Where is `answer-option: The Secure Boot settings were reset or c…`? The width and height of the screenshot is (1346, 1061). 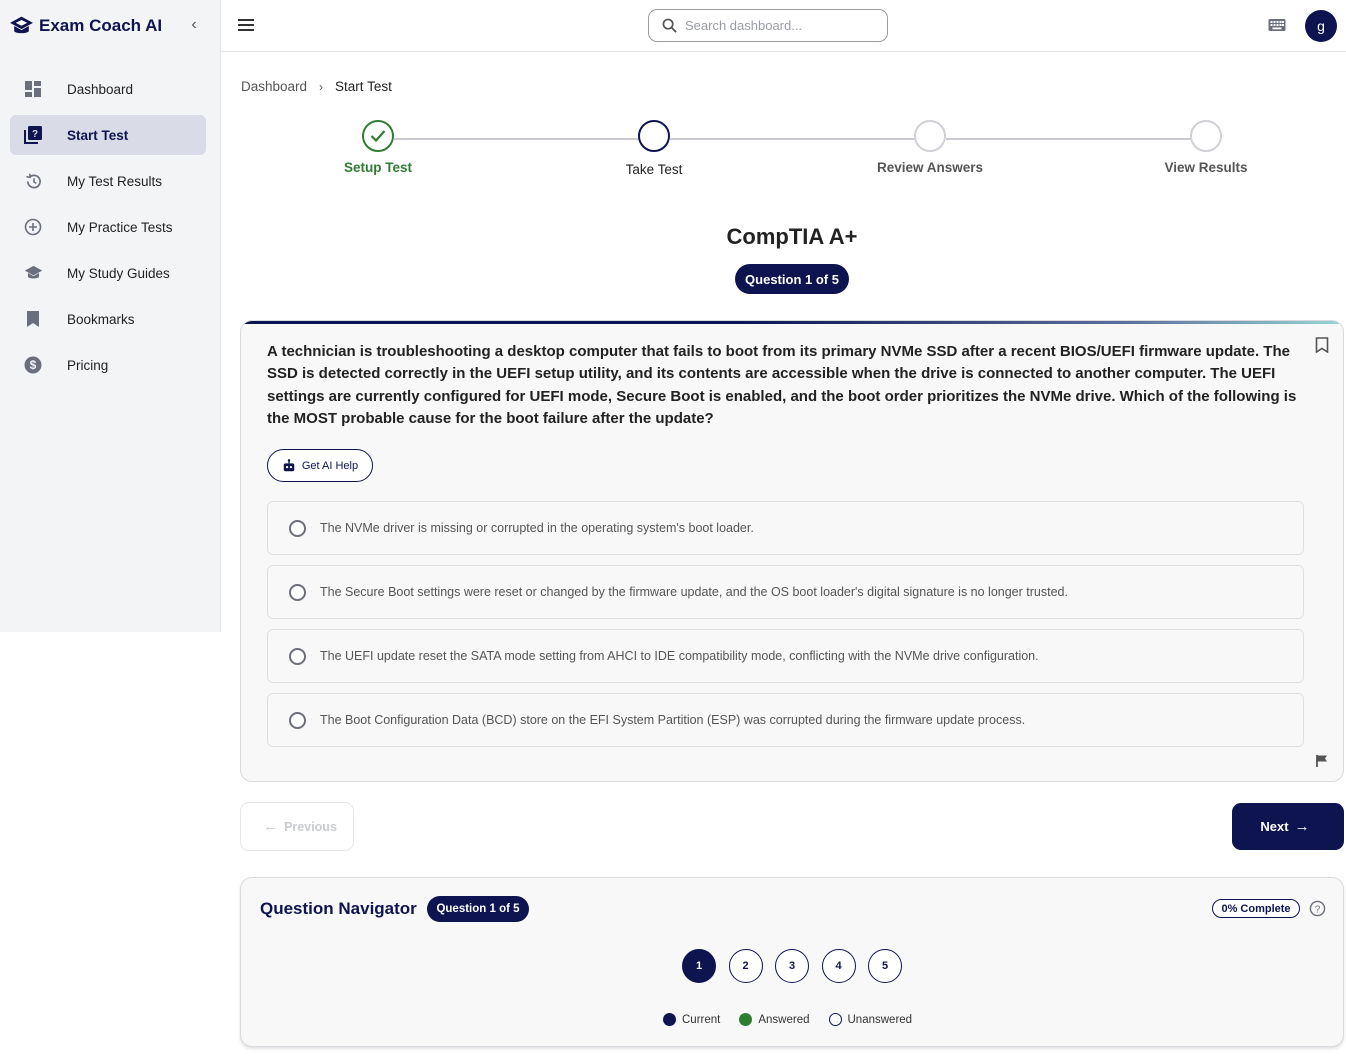 answer-option: The Secure Boot settings were reset or c… is located at coordinates (785, 592).